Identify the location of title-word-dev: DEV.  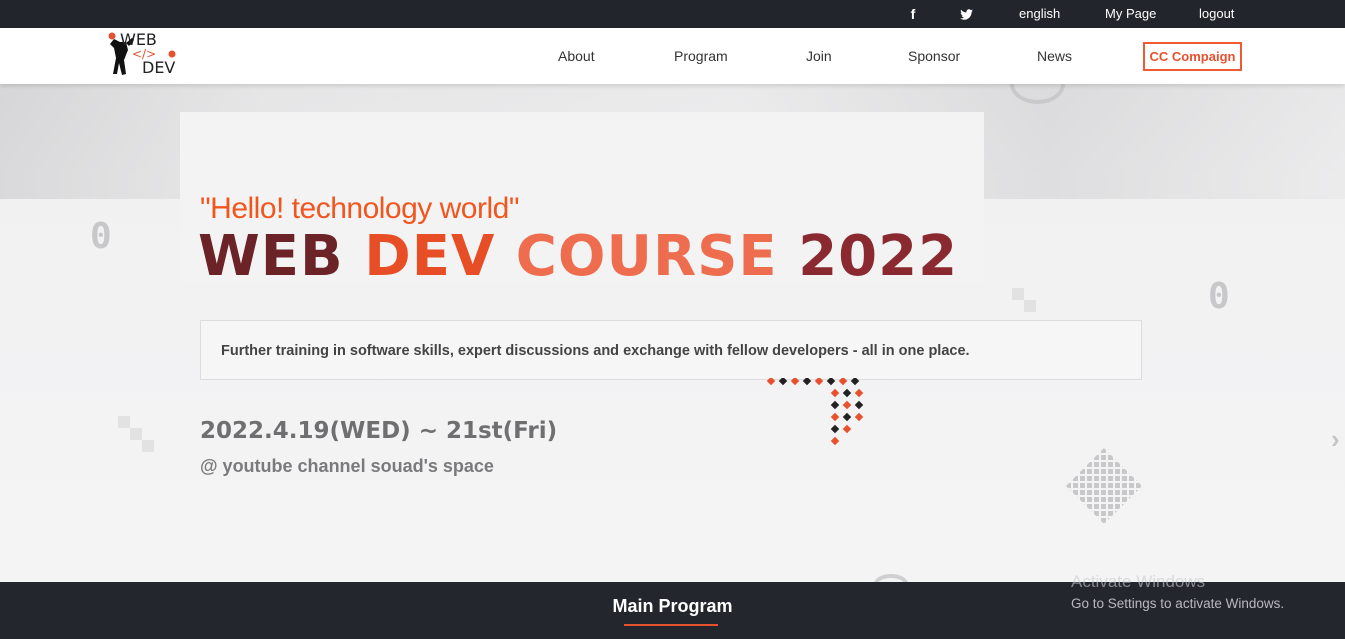
(430, 256).